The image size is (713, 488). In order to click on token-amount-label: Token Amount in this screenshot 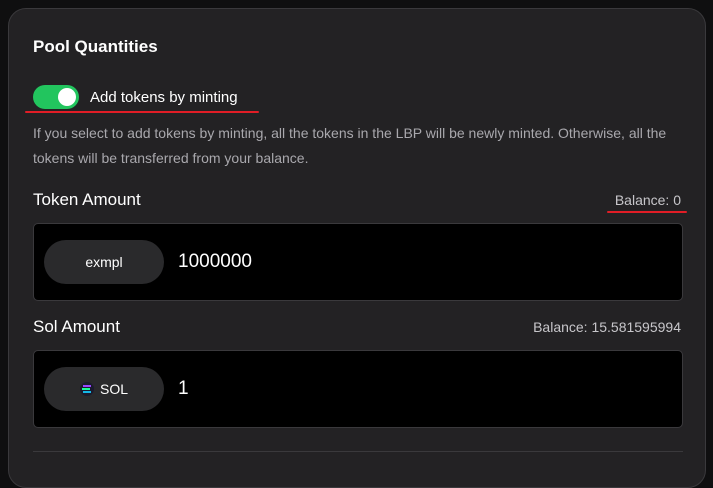, I will do `click(87, 199)`.